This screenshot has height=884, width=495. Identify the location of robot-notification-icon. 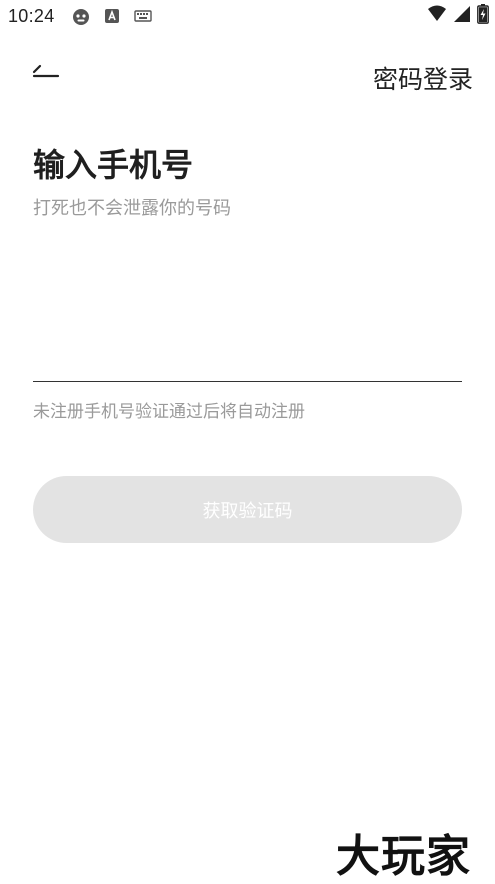
(81, 17).